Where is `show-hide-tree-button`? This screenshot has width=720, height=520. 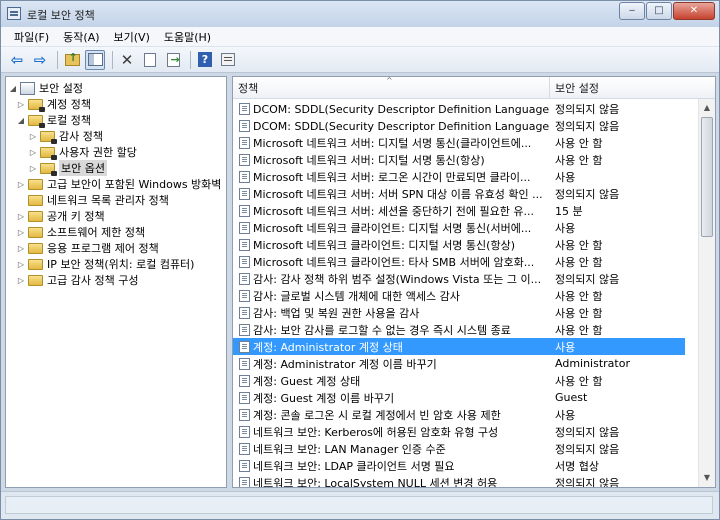 show-hide-tree-button is located at coordinates (95, 59).